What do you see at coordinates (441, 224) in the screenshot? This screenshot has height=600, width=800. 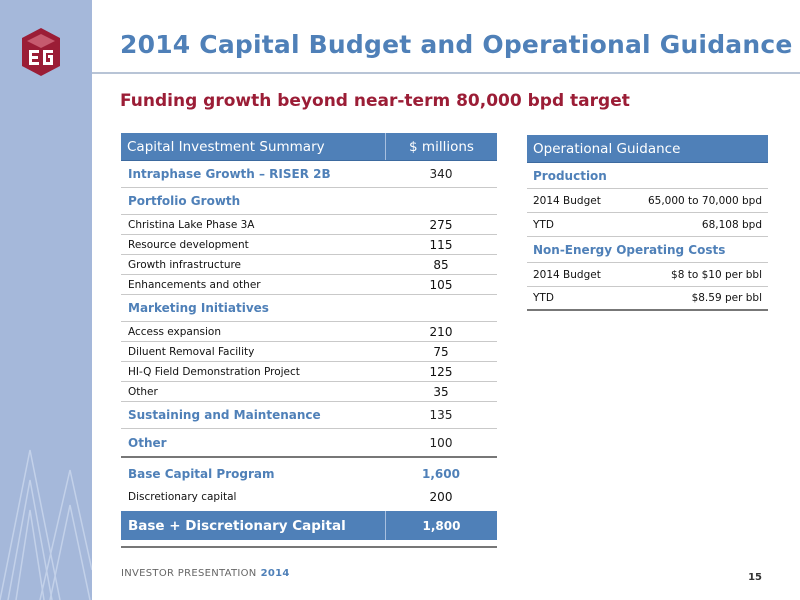 I see `row-value: 275` at bounding box center [441, 224].